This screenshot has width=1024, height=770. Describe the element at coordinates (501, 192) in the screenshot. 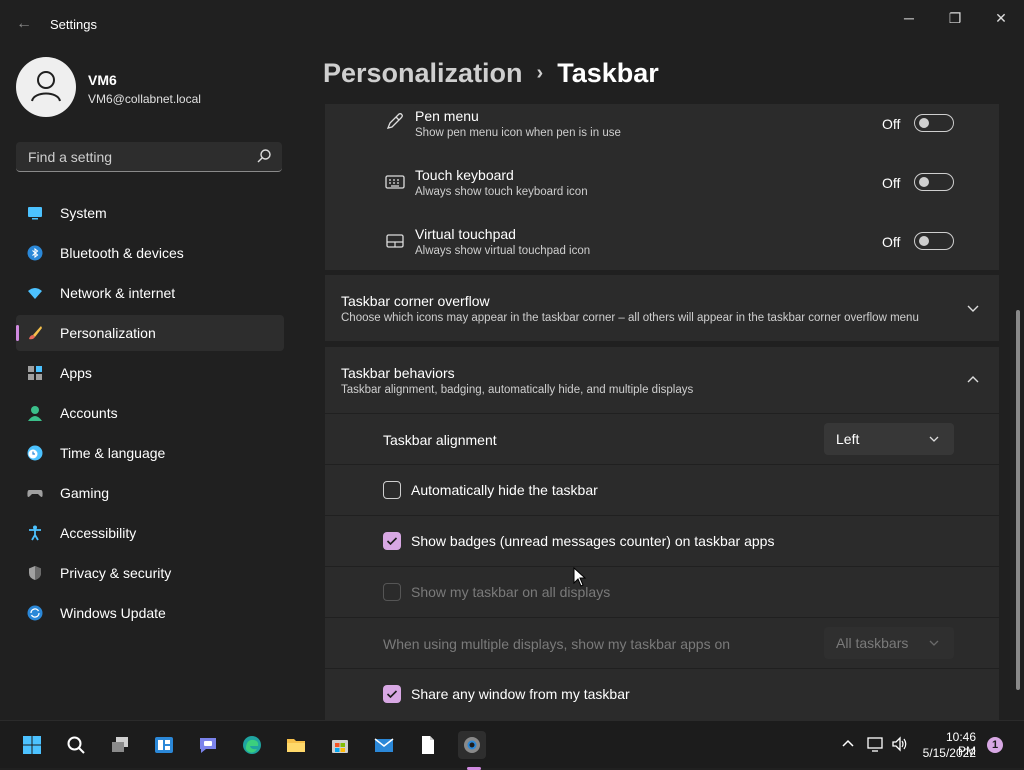

I see `touch-keyboard-subtitle: Always show touch keyboard icon` at that location.